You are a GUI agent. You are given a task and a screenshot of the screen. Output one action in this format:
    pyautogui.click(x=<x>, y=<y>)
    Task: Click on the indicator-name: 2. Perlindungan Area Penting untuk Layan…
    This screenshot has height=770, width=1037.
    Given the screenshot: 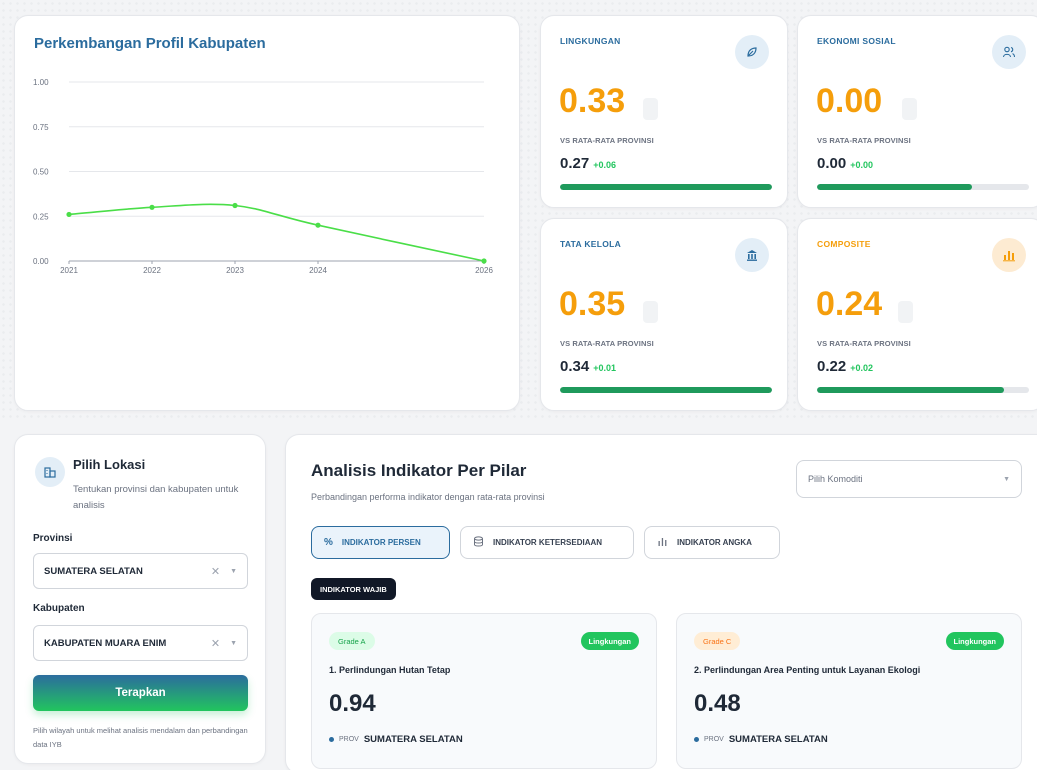 What is the action you would take?
    pyautogui.click(x=807, y=670)
    